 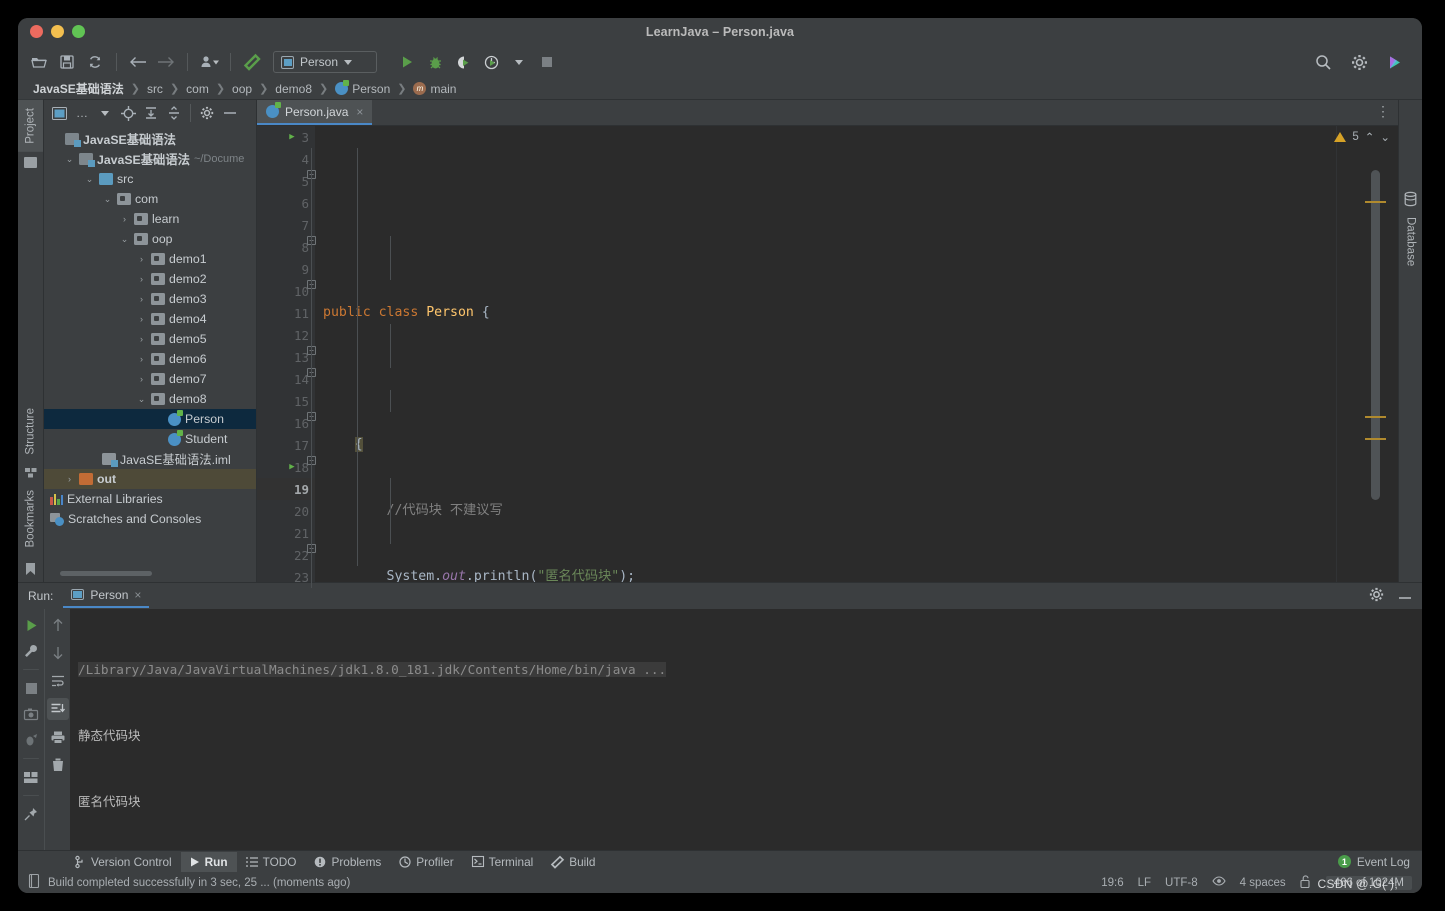 What do you see at coordinates (150, 159) in the screenshot?
I see `tree-row: ⌄ JavaSE基础语法 ~/Docume` at bounding box center [150, 159].